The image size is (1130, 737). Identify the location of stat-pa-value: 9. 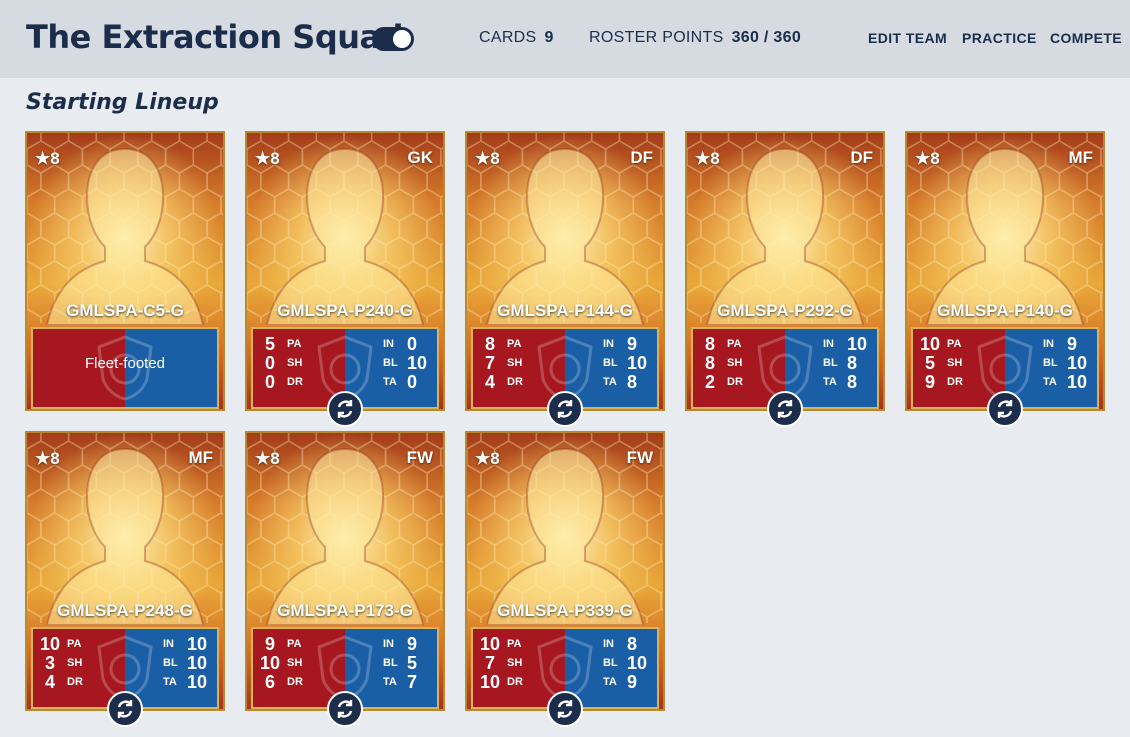
(269, 644).